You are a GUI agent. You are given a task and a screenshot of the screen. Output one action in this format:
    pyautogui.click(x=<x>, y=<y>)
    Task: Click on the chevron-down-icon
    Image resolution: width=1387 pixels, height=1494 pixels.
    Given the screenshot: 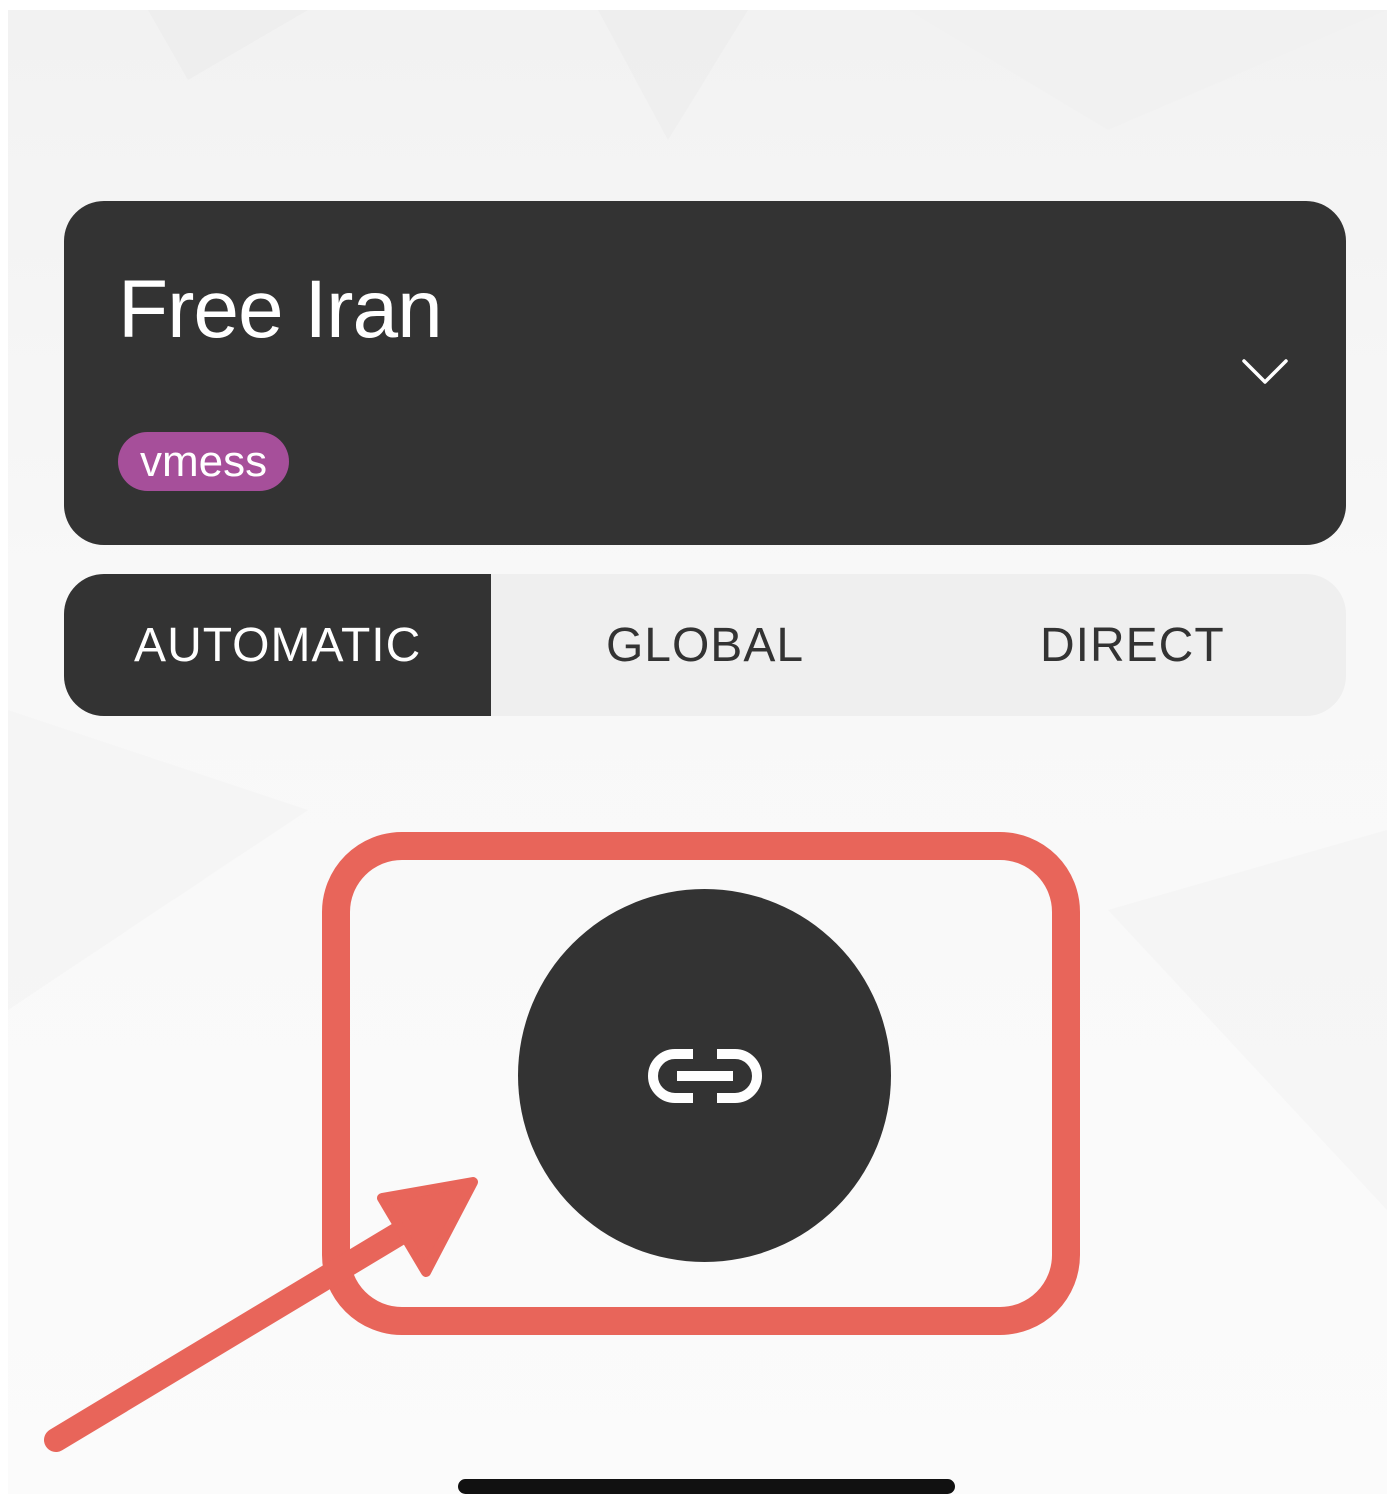 What is the action you would take?
    pyautogui.click(x=1265, y=372)
    